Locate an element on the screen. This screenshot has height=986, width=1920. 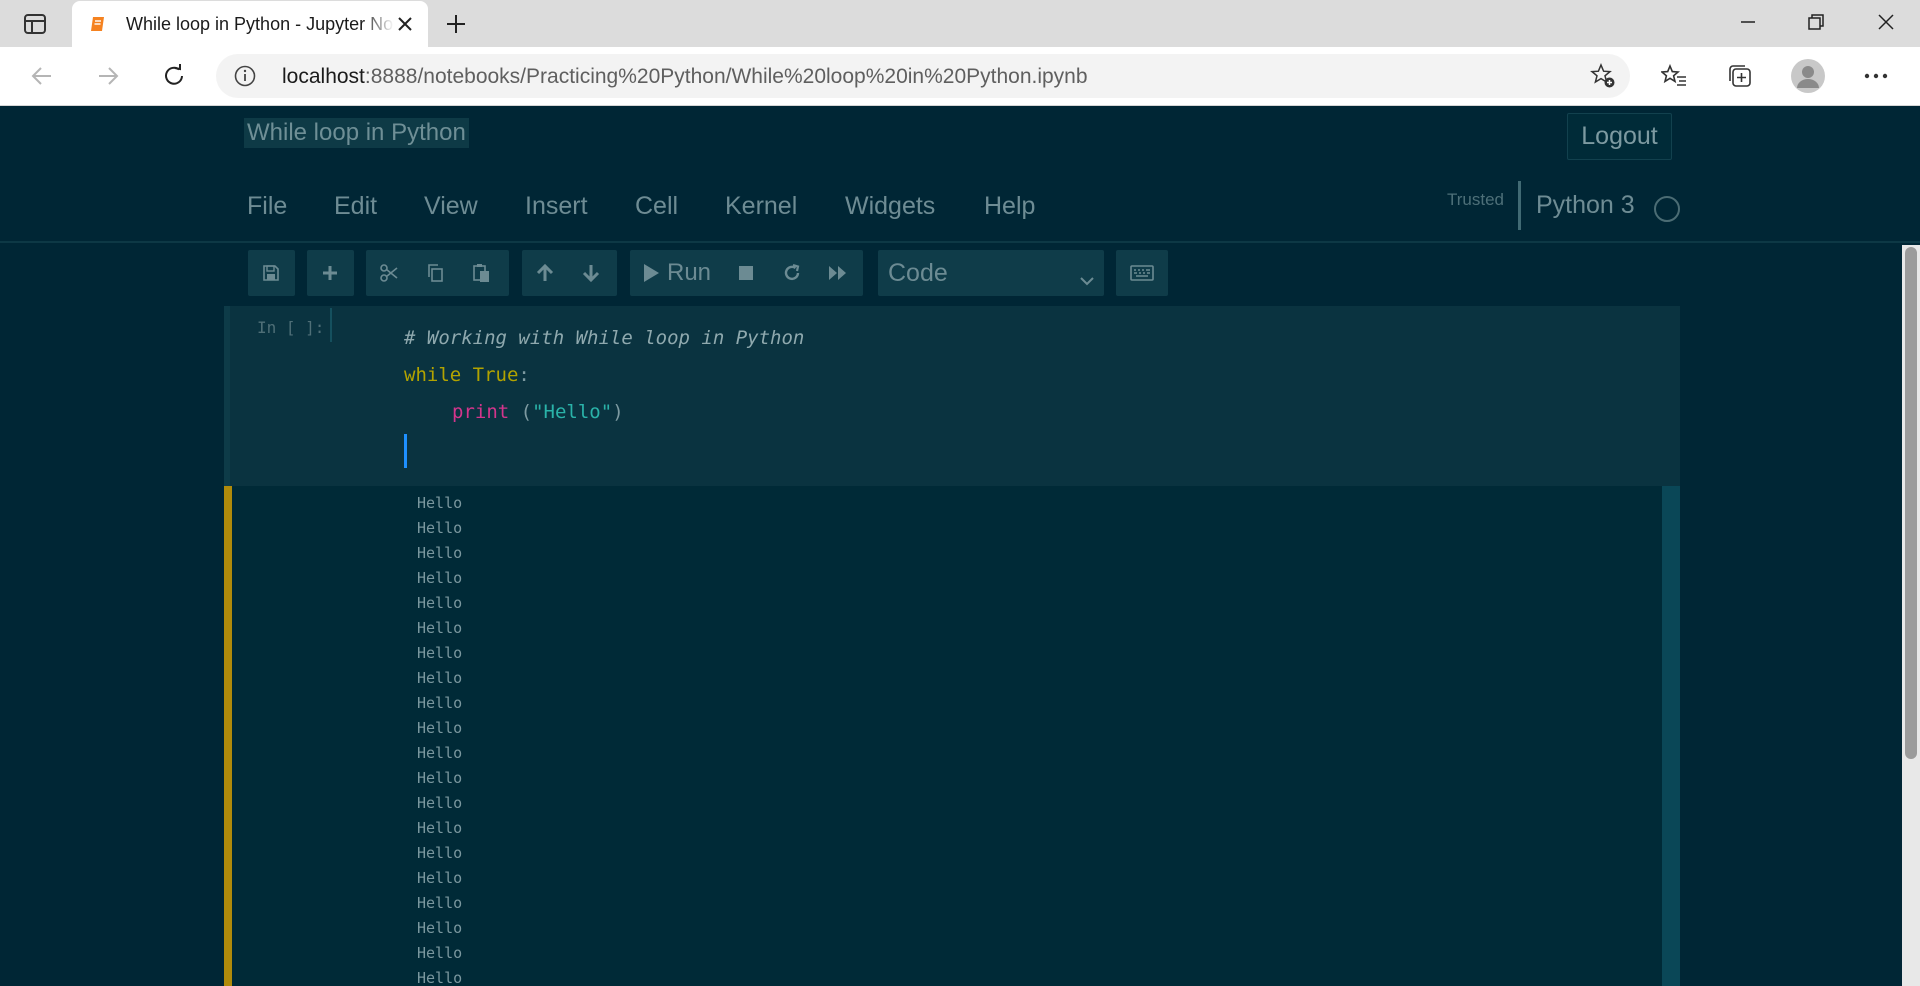
toolbar-run-group: Run is located at coordinates (746, 273).